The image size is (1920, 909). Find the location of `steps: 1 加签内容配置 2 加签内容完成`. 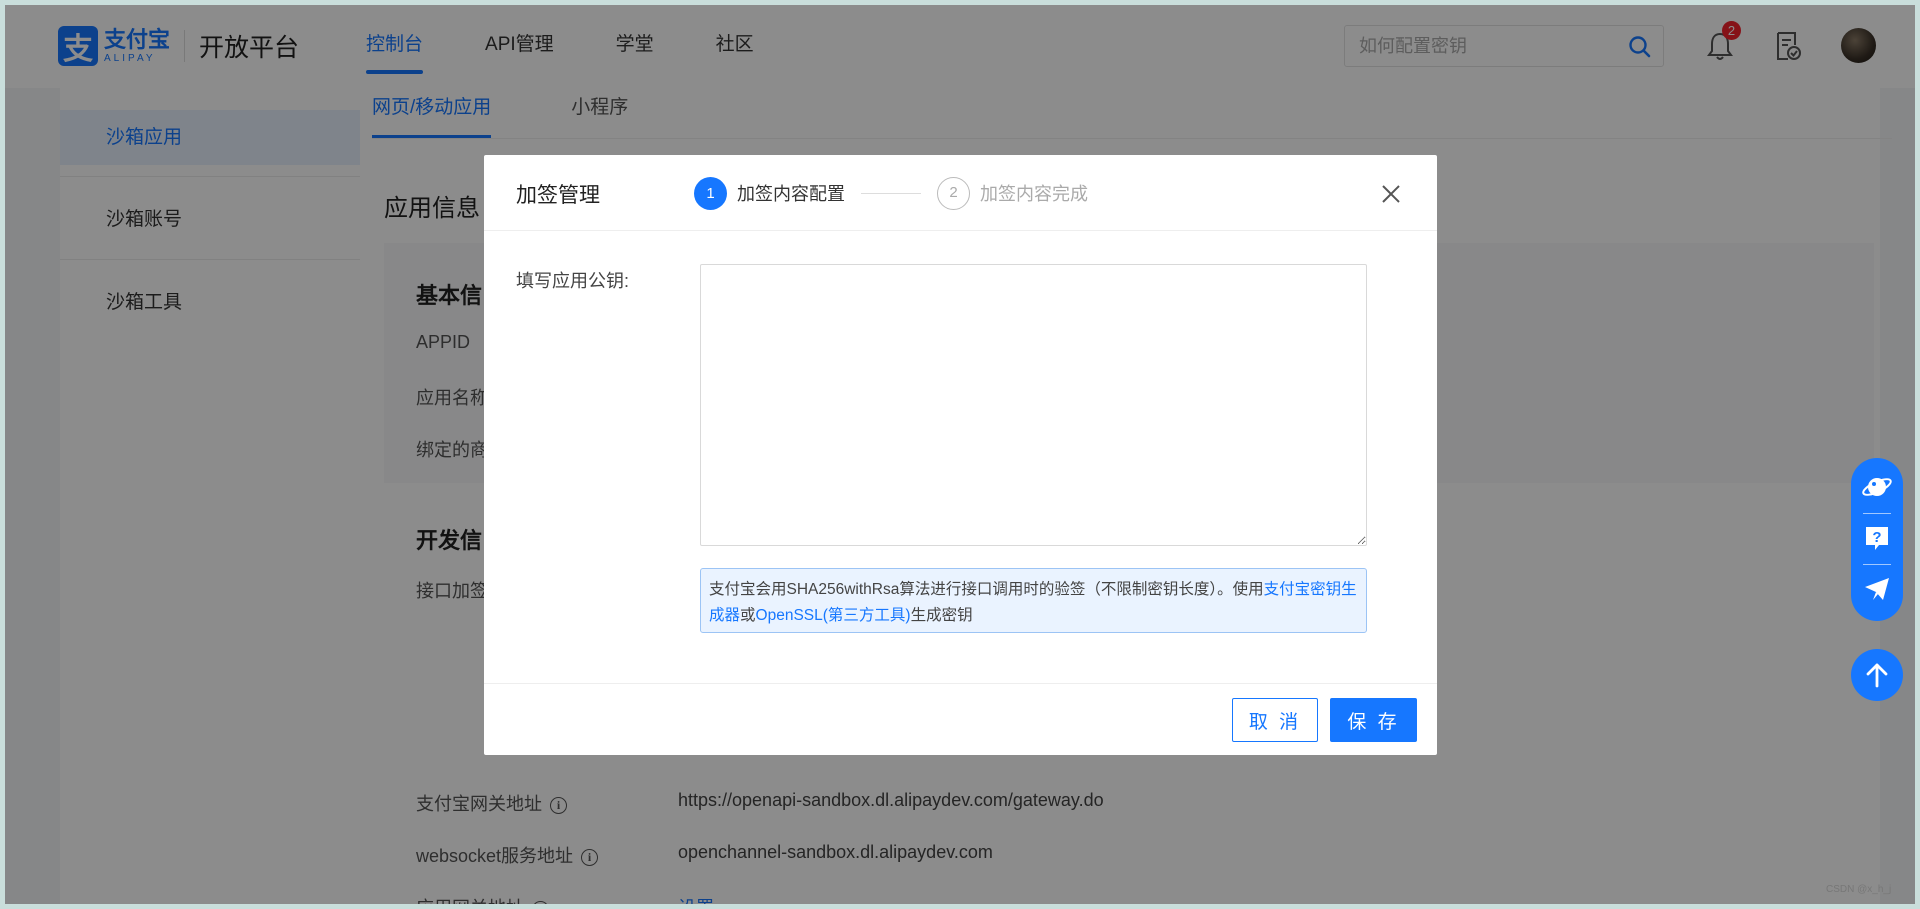

steps: 1 加签内容配置 2 加签内容完成 is located at coordinates (891, 193).